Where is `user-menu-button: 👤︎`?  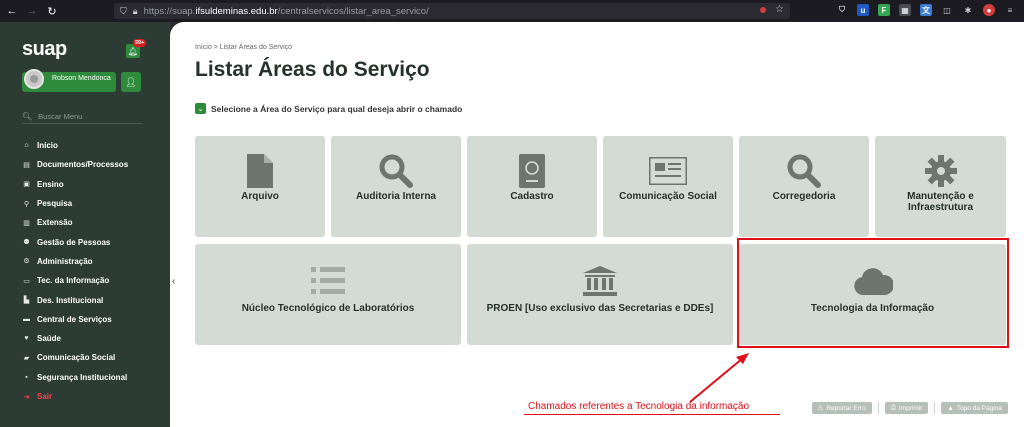 user-menu-button: 👤︎ is located at coordinates (131, 82).